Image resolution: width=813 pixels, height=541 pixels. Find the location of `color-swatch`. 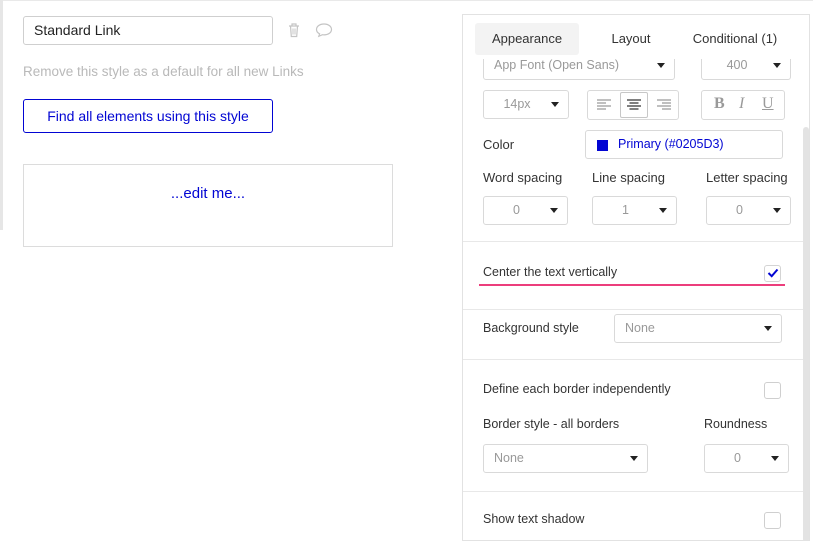

color-swatch is located at coordinates (602, 145).